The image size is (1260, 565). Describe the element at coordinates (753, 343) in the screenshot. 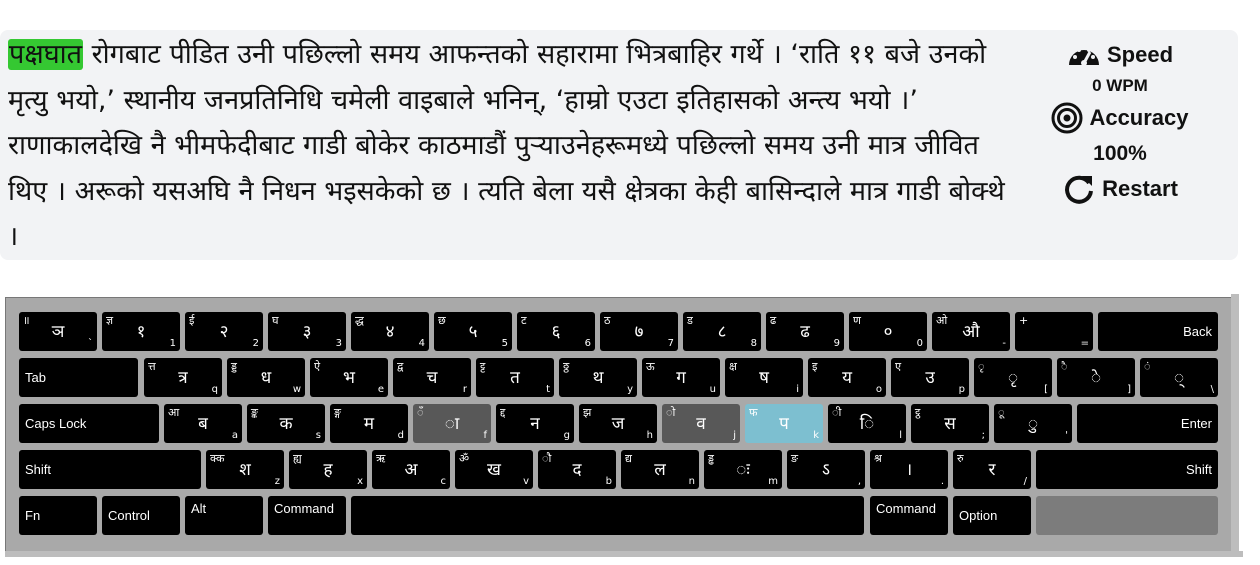

I see `key-english-char: 8` at that location.